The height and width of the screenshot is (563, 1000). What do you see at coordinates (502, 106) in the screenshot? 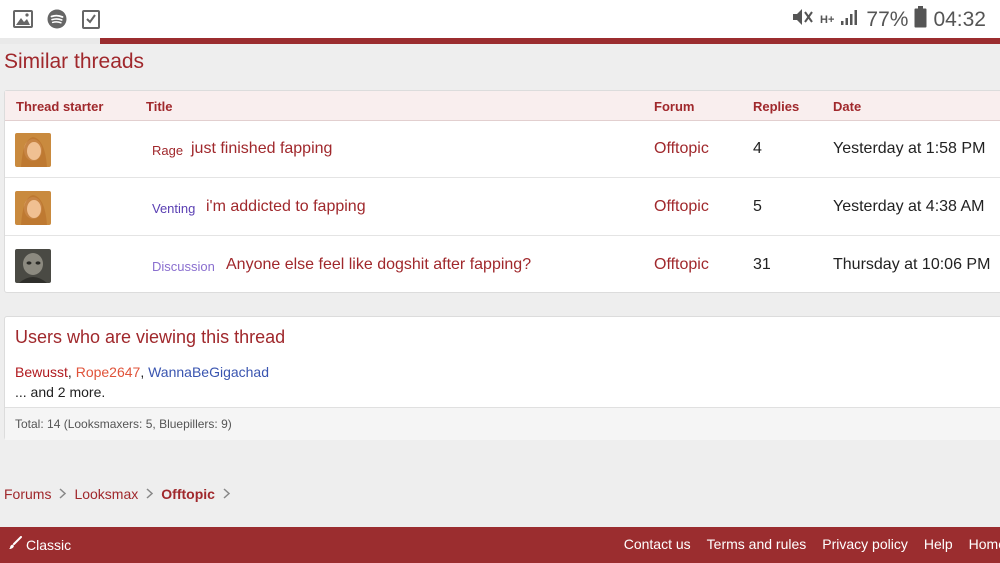
I see `table-header: Thread starter Title Forum Replies Date` at bounding box center [502, 106].